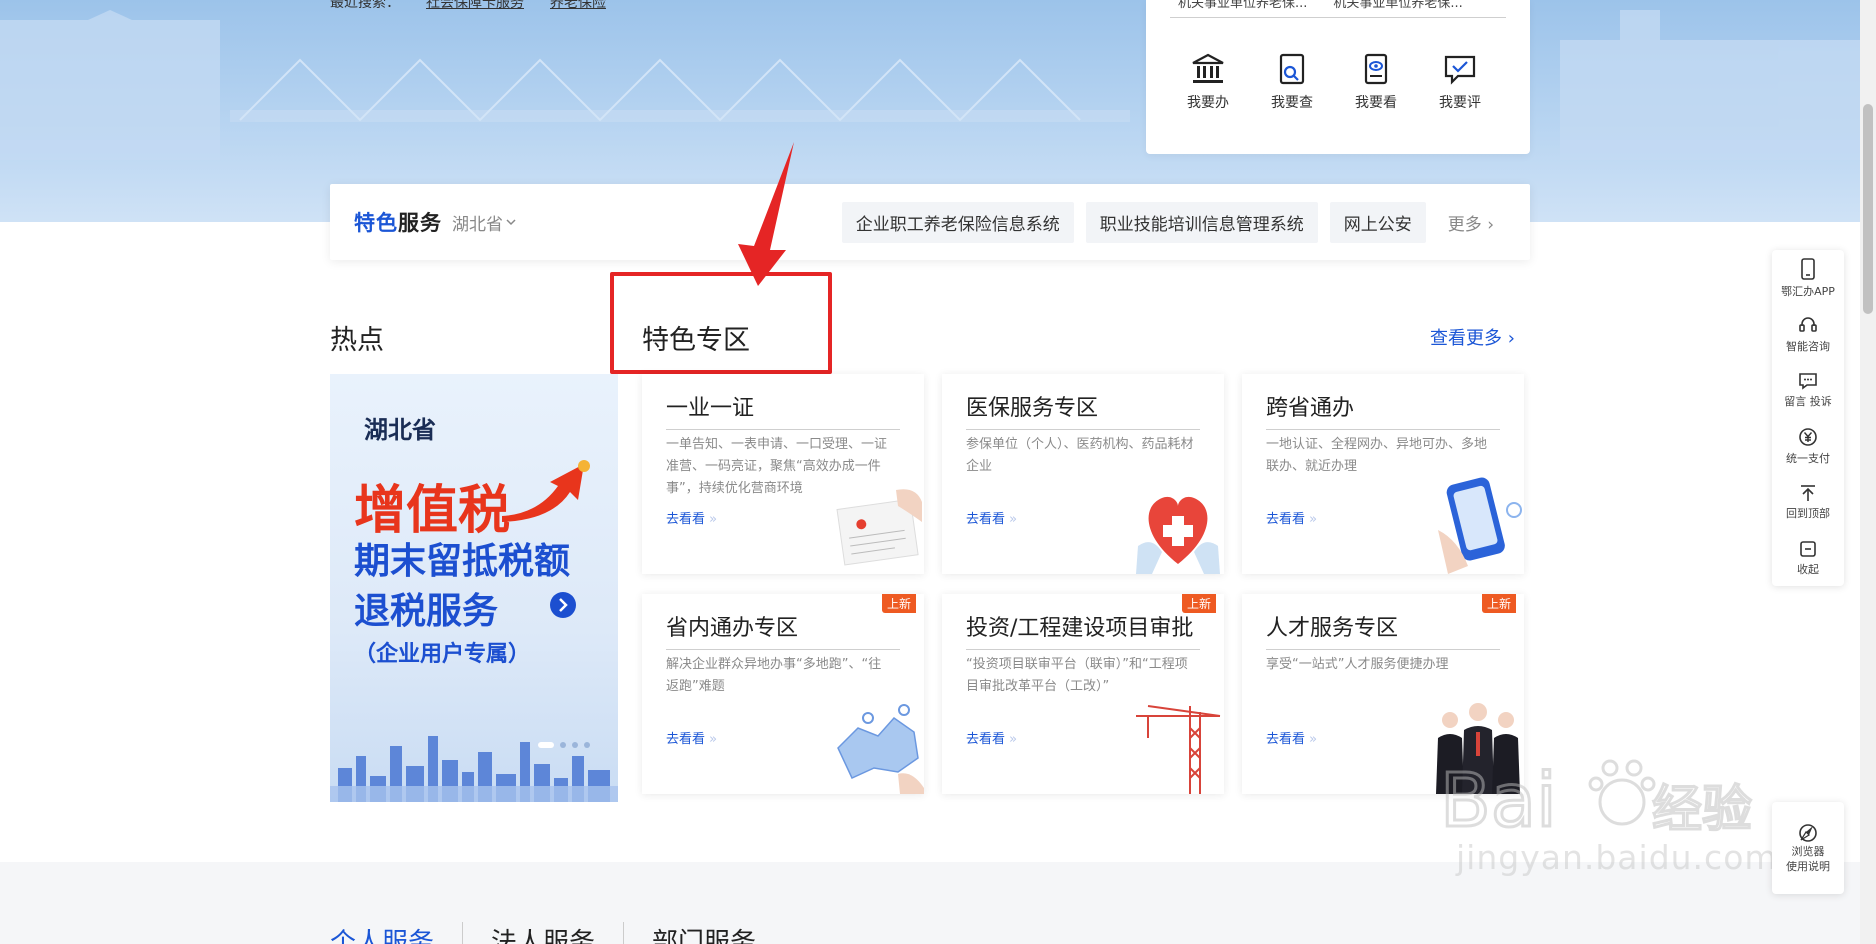  Describe the element at coordinates (1808, 401) in the screenshot. I see `side-item-label: 留言 投诉` at that location.